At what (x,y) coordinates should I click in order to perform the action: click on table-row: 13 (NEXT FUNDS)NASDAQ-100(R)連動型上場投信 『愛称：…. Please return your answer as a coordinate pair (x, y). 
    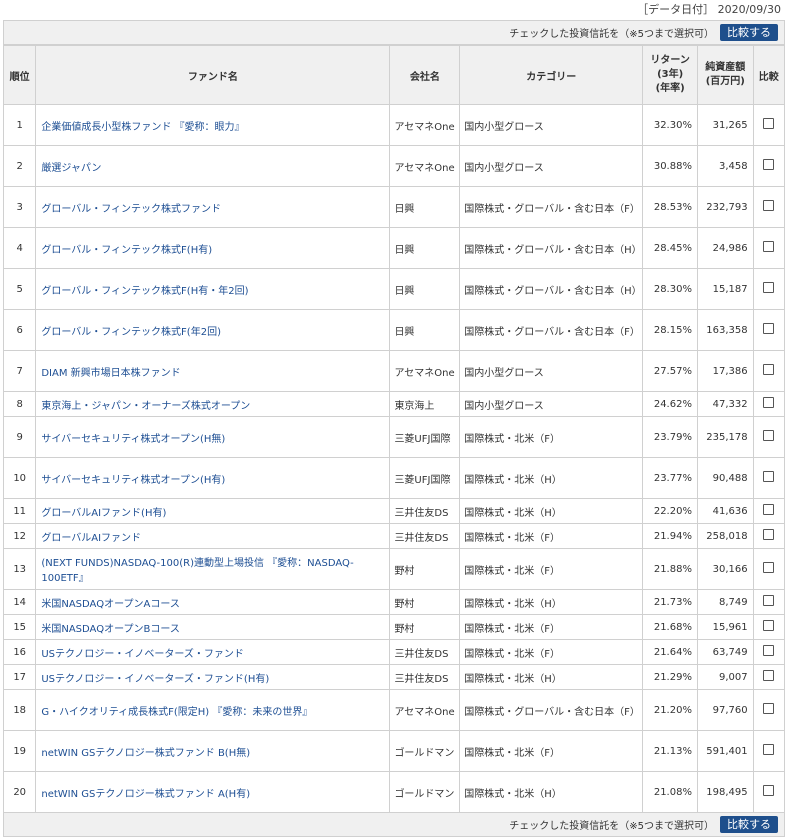
    Looking at the image, I should click on (394, 569).